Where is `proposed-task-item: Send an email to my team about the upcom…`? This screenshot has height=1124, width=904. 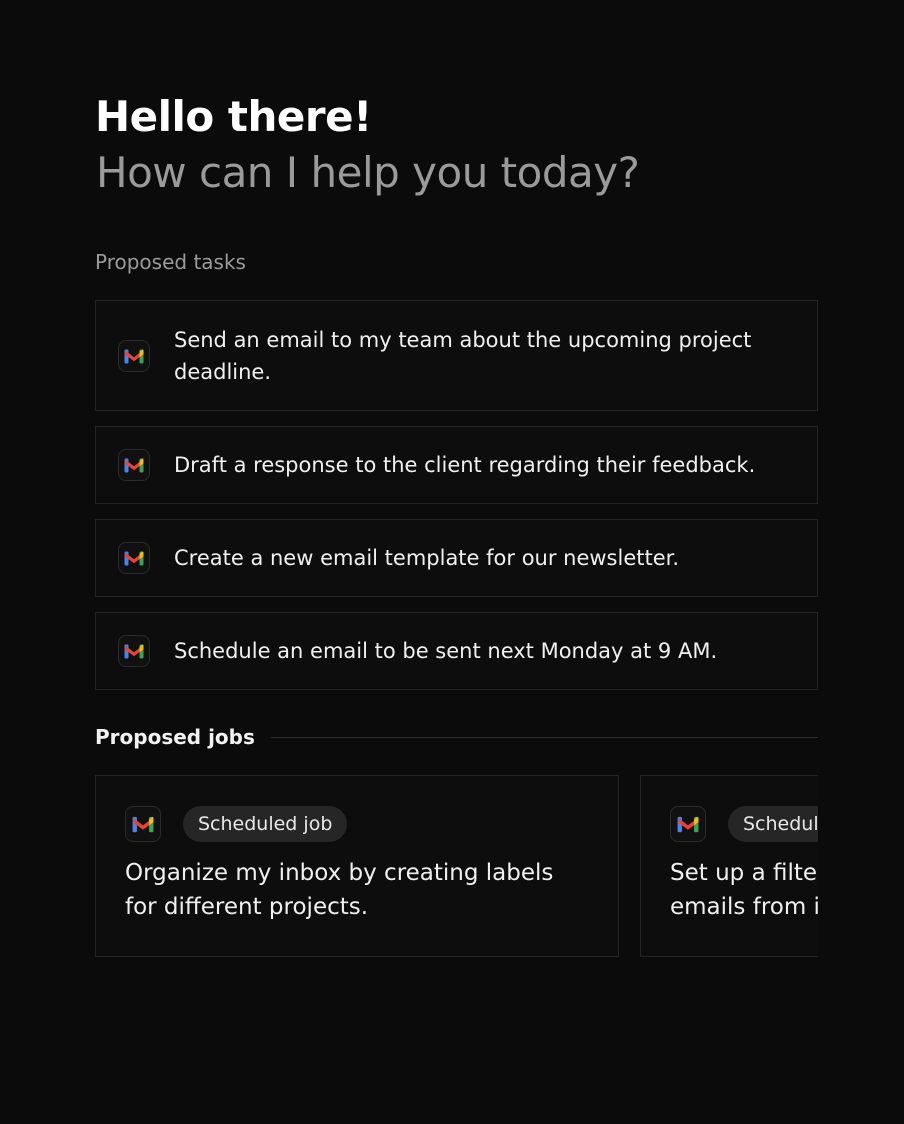 proposed-task-item: Send an email to my team about the upcom… is located at coordinates (456, 355).